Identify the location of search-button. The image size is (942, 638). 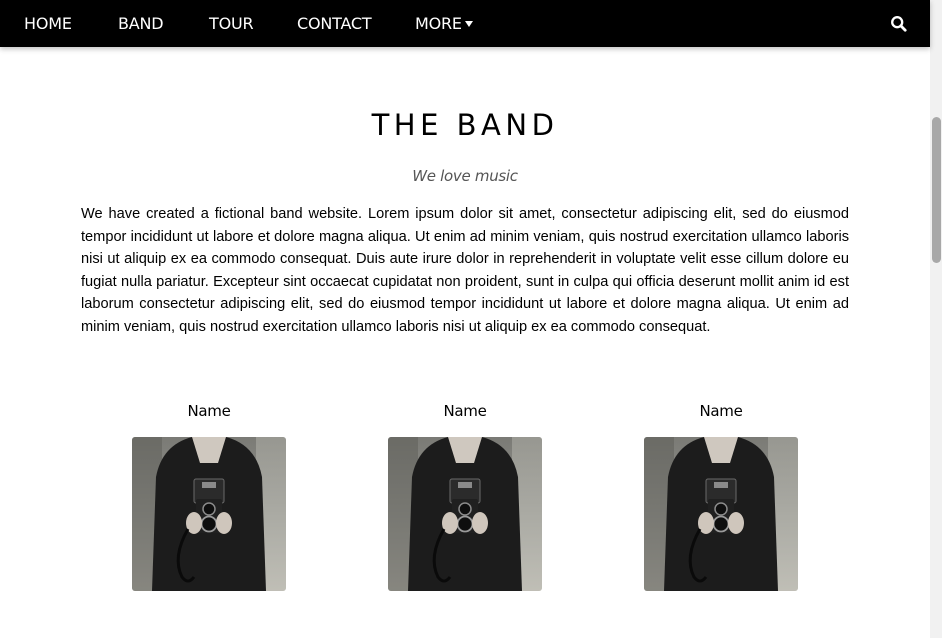
(899, 24).